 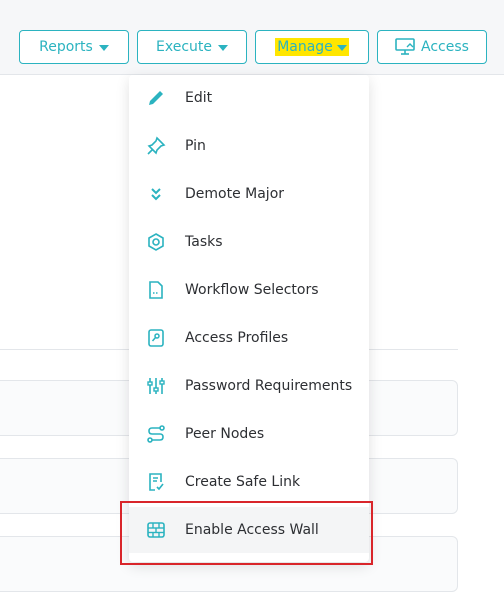 I want to click on highlight-callout-box, so click(x=246, y=533).